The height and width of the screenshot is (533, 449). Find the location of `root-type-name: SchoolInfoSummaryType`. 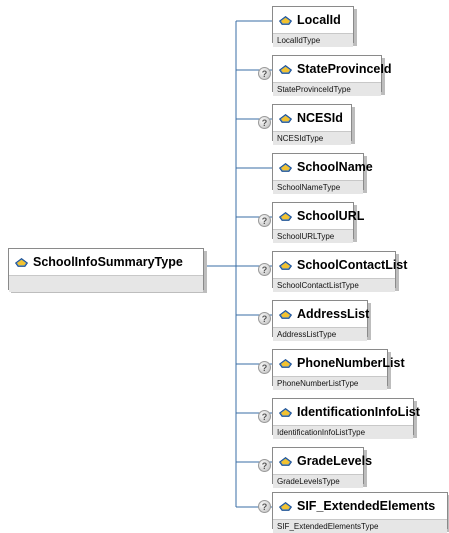

root-type-name: SchoolInfoSummaryType is located at coordinates (108, 262).